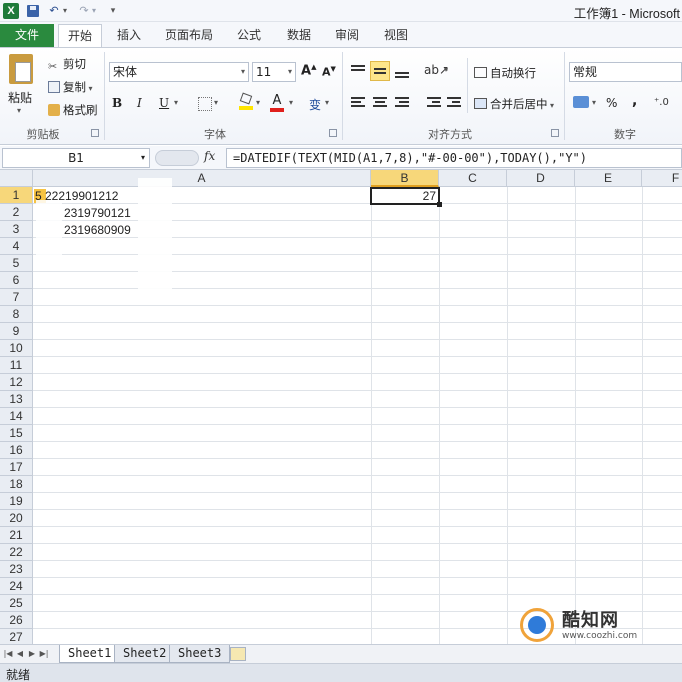  Describe the element at coordinates (11, 11) in the screenshot. I see `excel-icon: X` at that location.